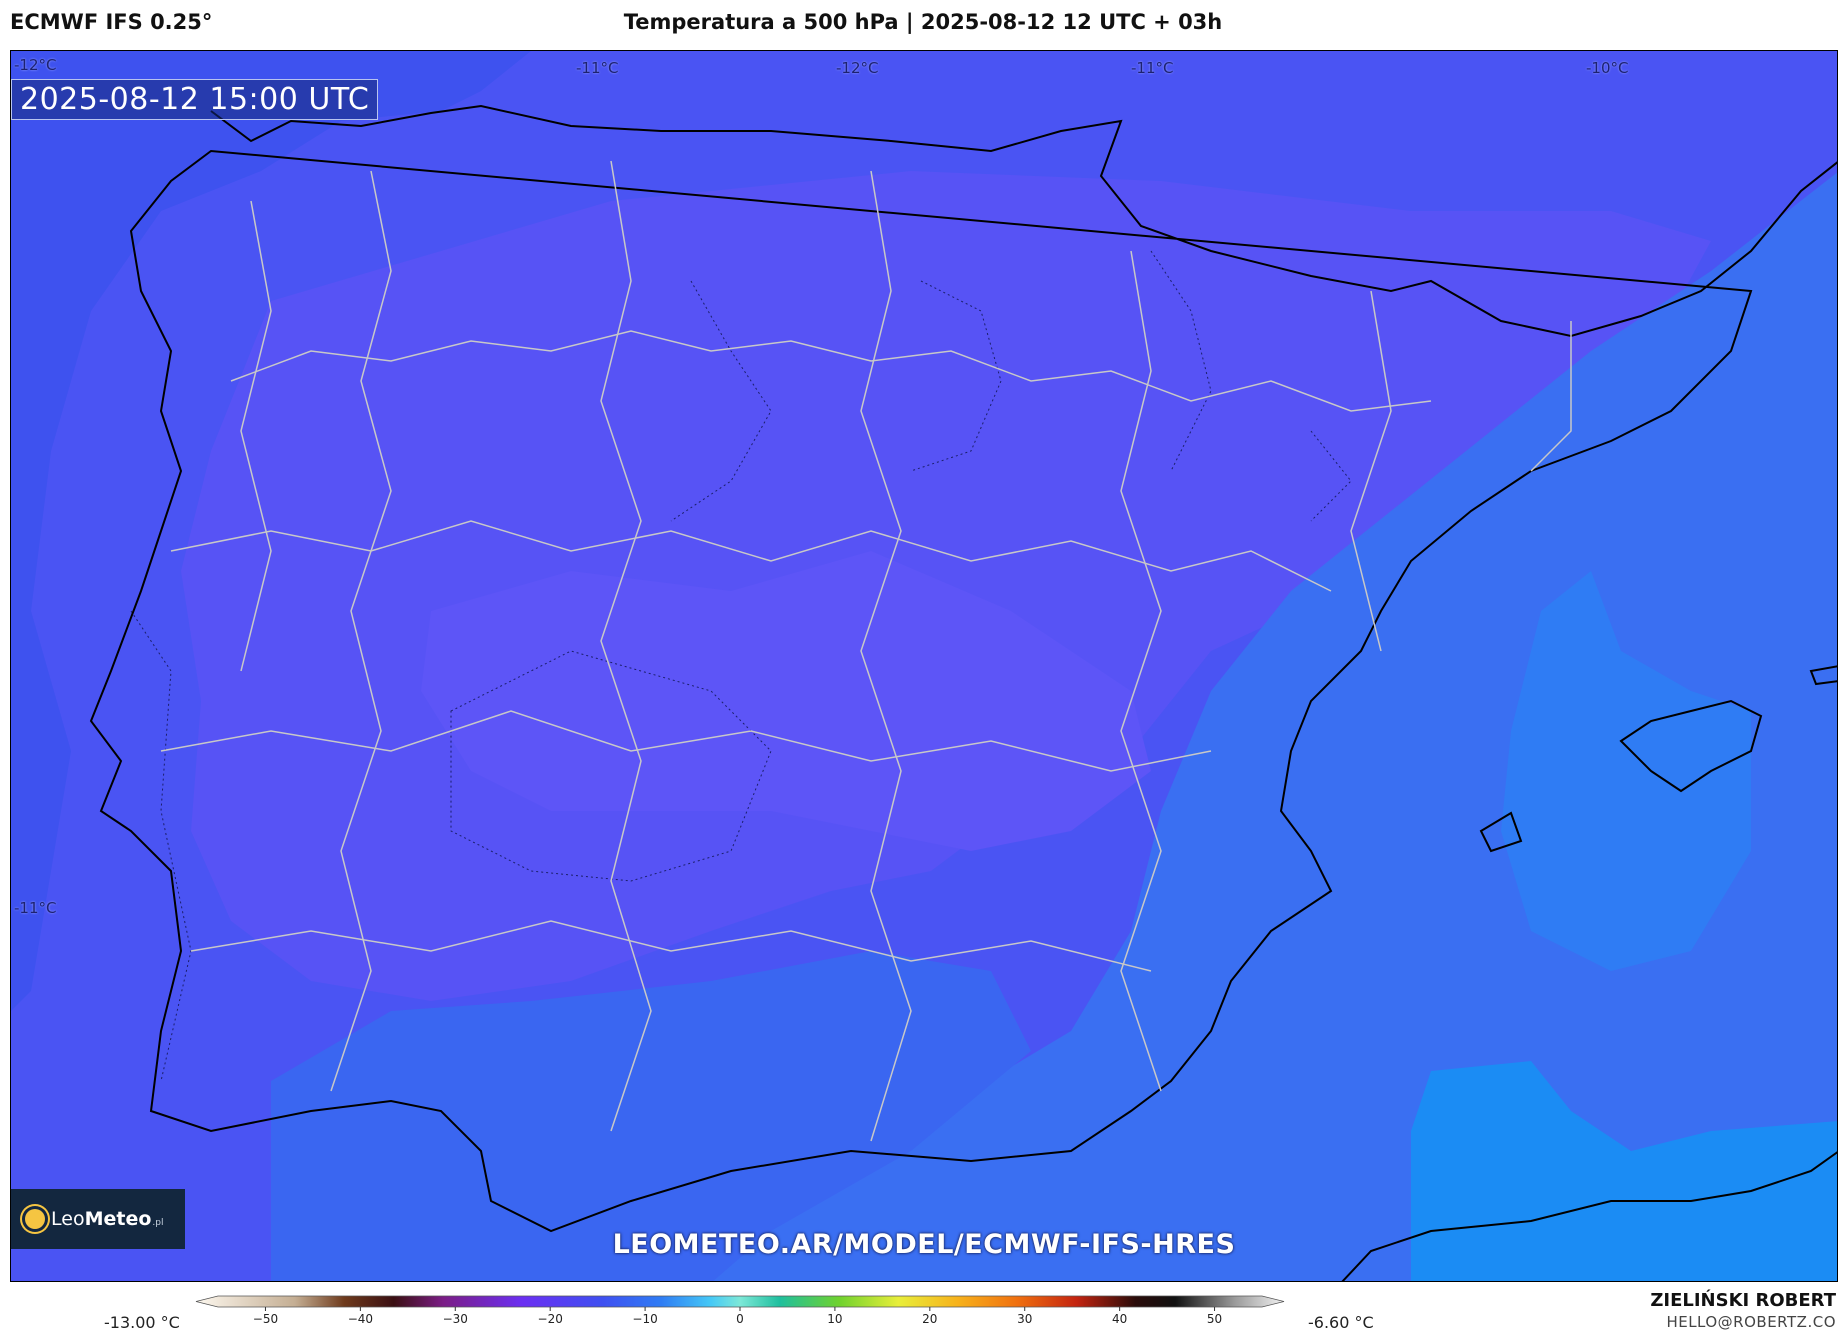  Describe the element at coordinates (857, 68) in the screenshot. I see `isotherm-label-3: -12°C` at that location.